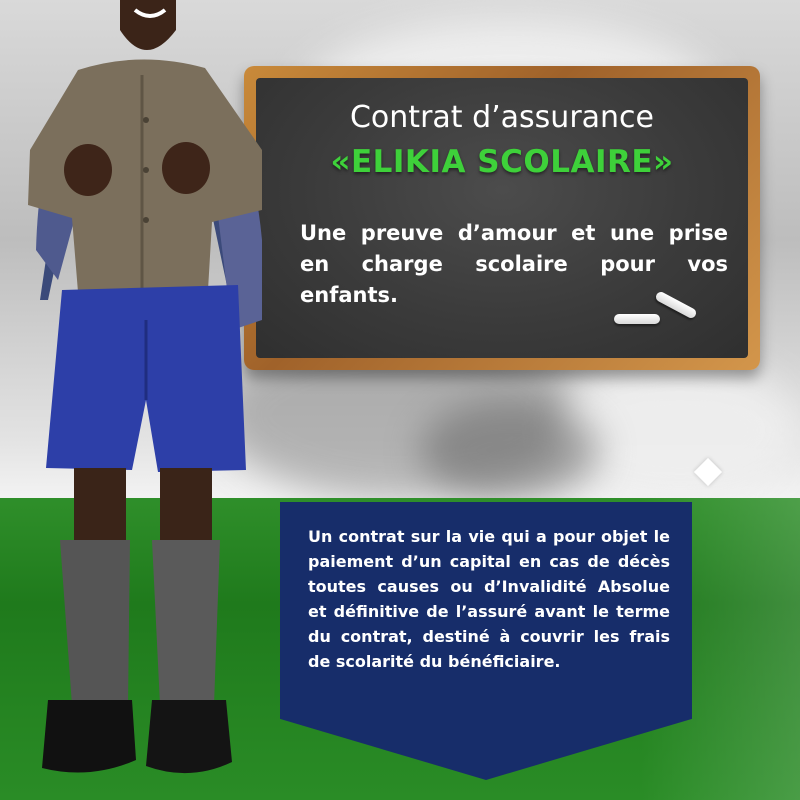 The height and width of the screenshot is (800, 800). What do you see at coordinates (148, 25) in the screenshot?
I see `neck` at bounding box center [148, 25].